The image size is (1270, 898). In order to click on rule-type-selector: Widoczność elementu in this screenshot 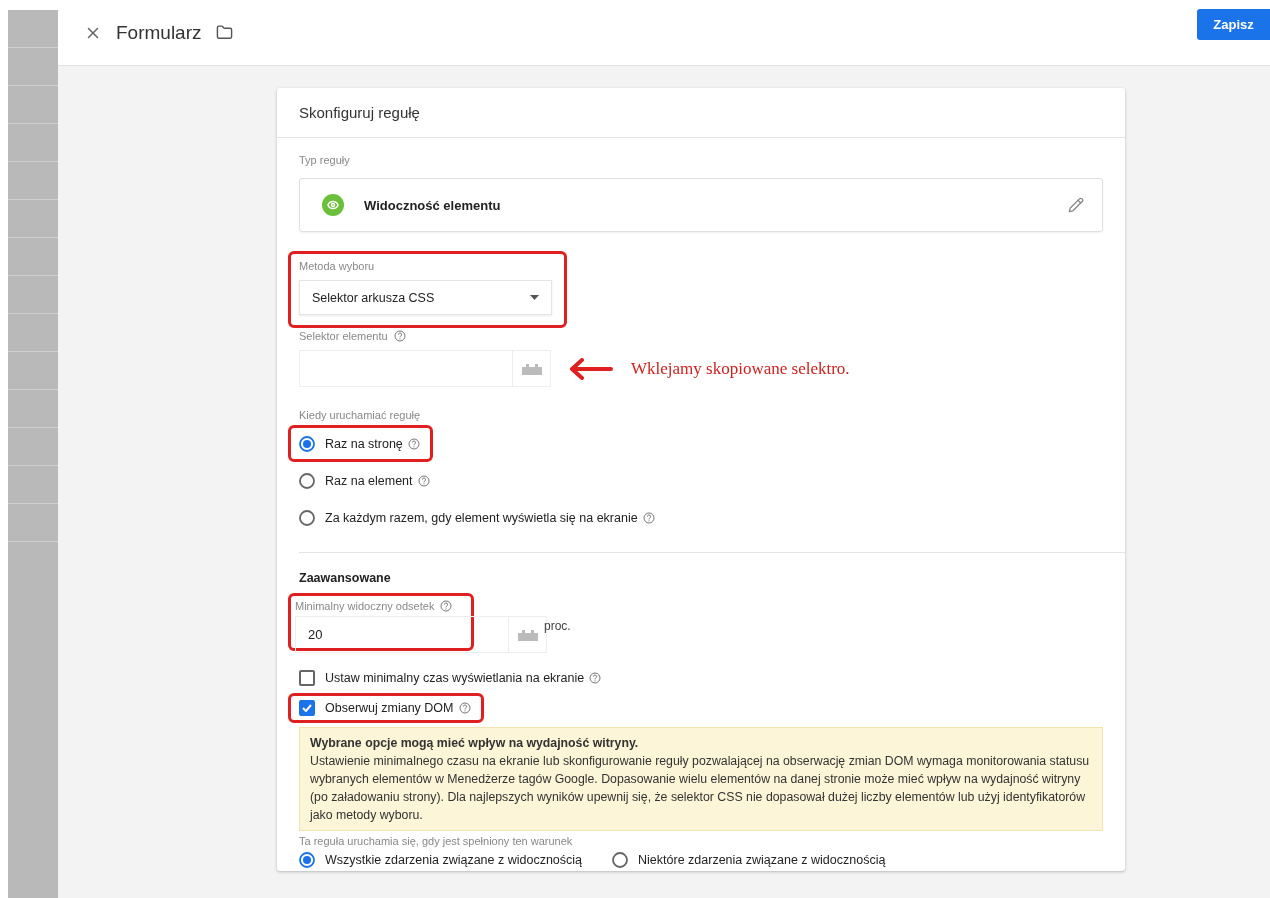, I will do `click(701, 205)`.